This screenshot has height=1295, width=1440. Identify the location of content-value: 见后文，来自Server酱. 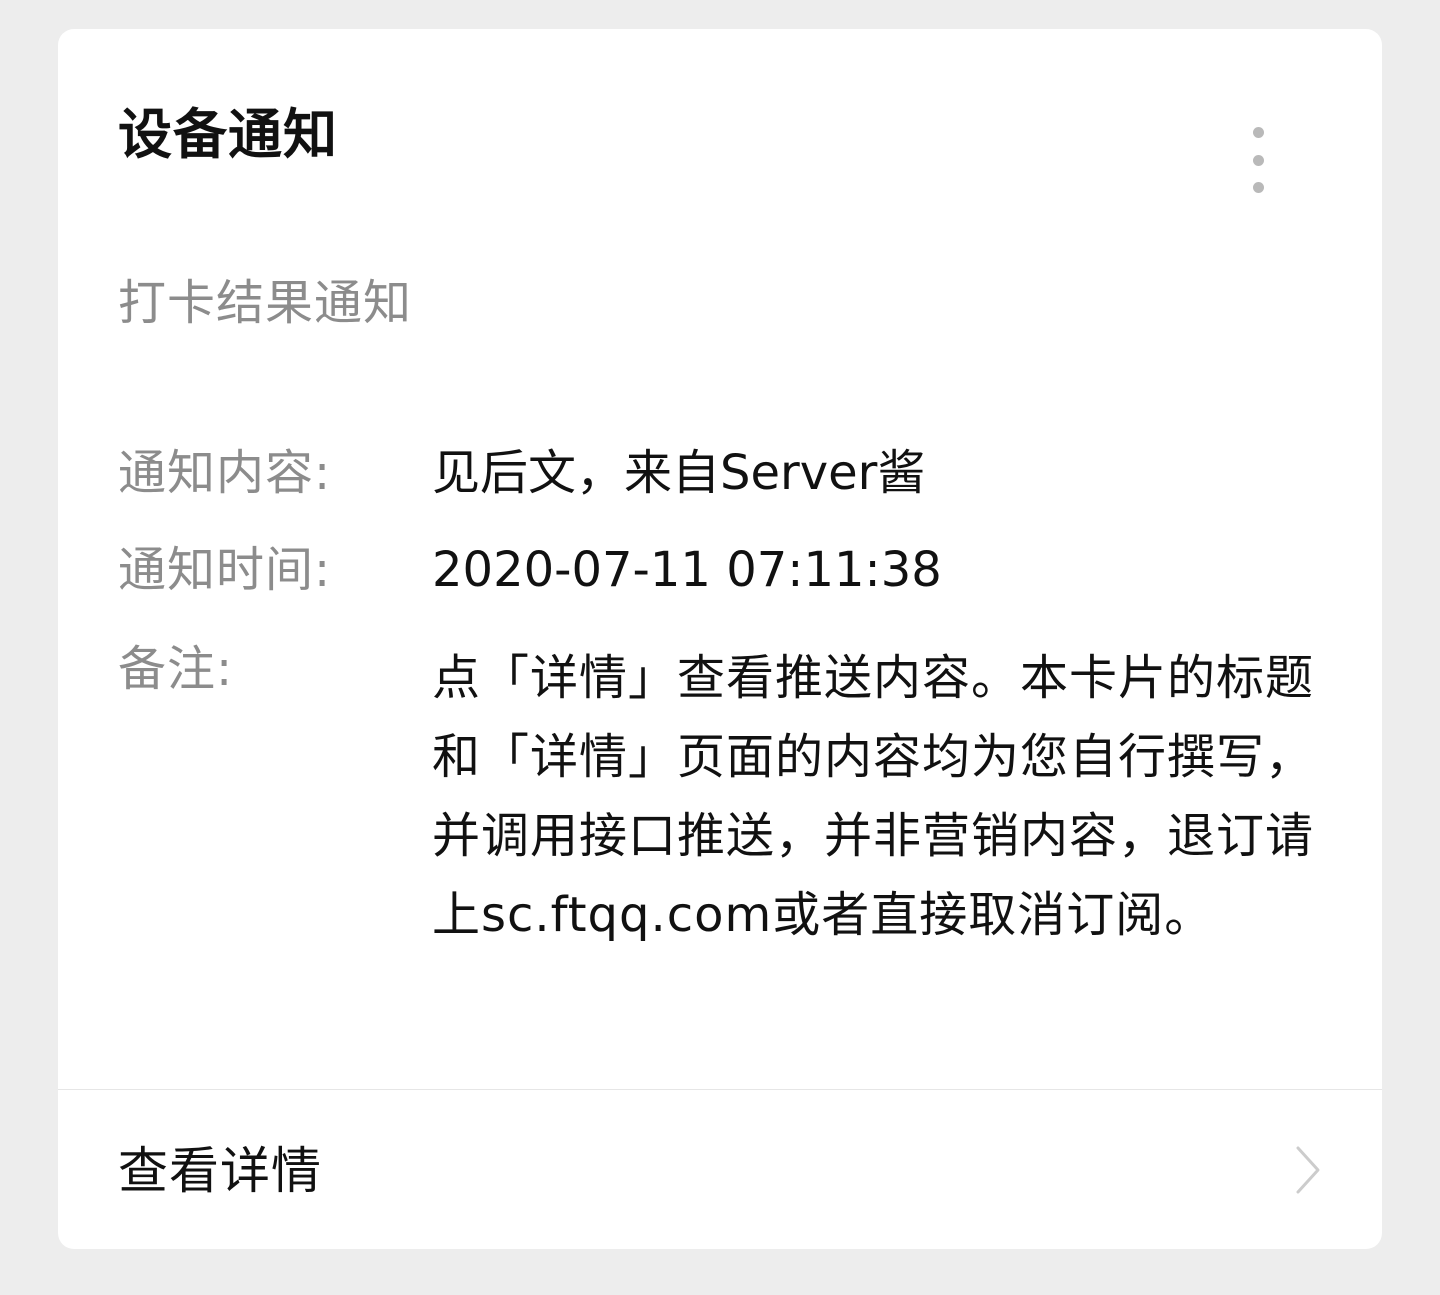
(679, 473).